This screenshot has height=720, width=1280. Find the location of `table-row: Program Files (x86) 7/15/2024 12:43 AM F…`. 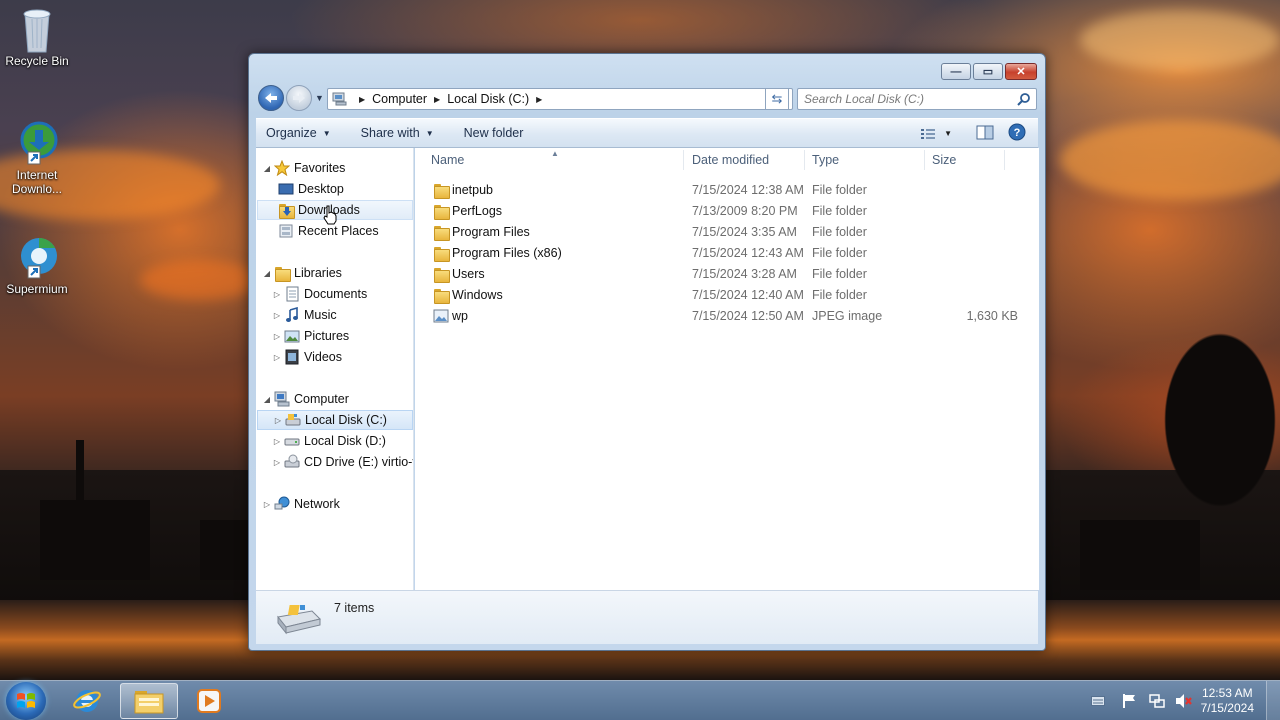

table-row: Program Files (x86) 7/15/2024 12:43 AM F… is located at coordinates (727, 253).